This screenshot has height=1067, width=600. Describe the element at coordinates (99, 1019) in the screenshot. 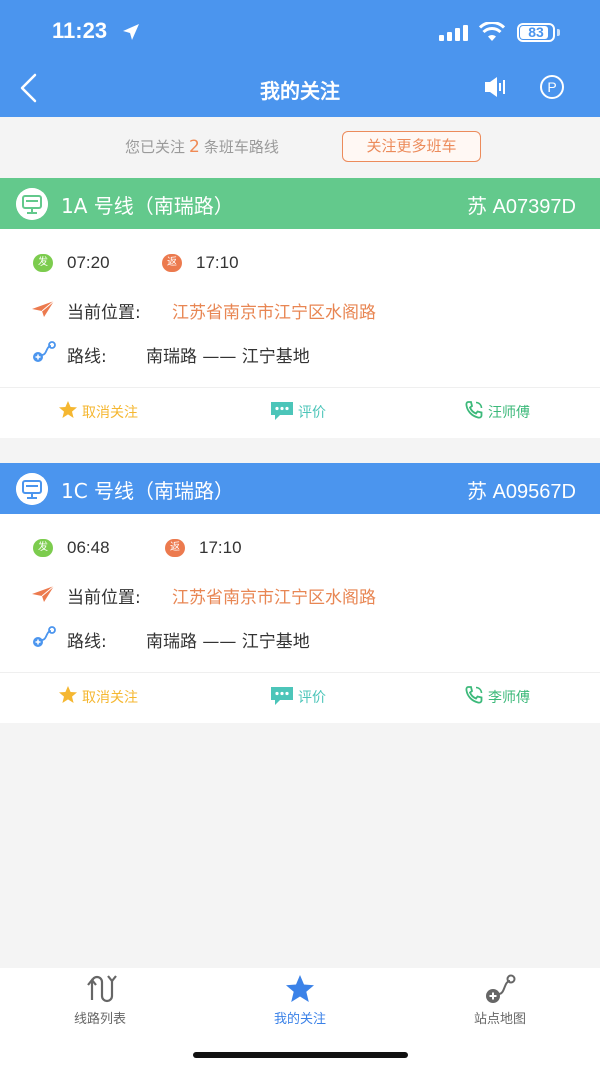

I see `tab-label: 线路列表` at that location.